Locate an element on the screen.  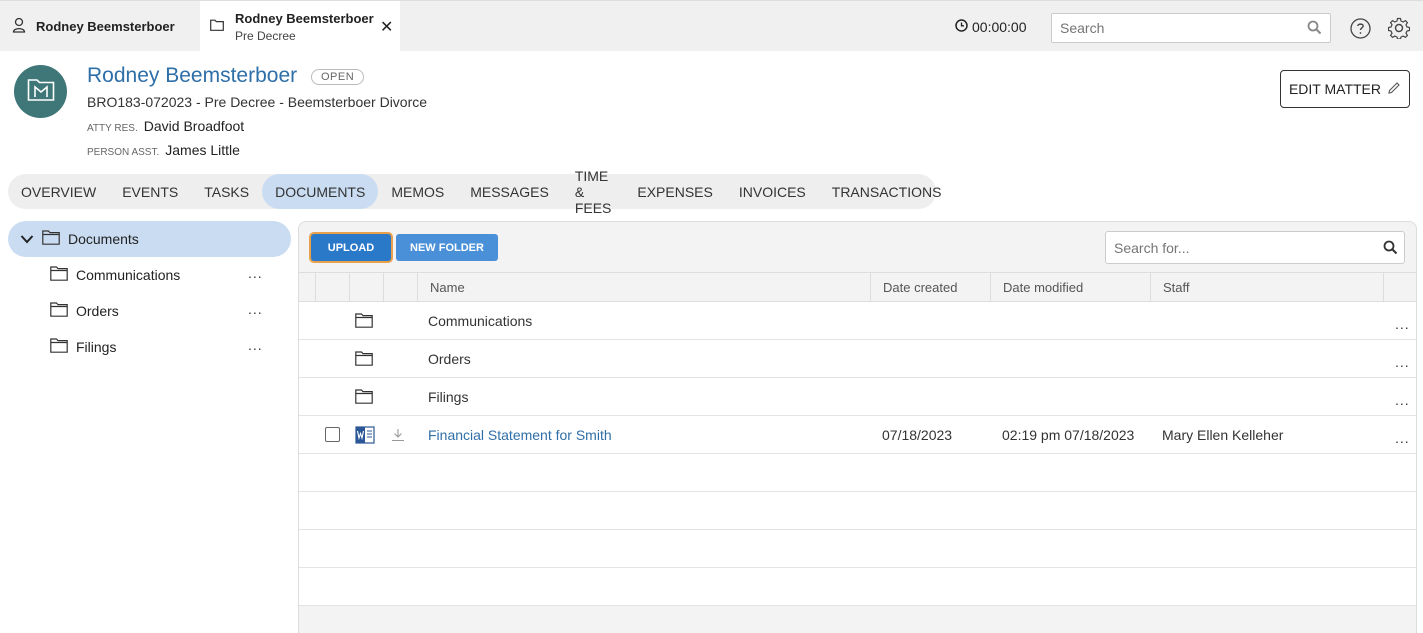
clock-icon is located at coordinates (961, 27).